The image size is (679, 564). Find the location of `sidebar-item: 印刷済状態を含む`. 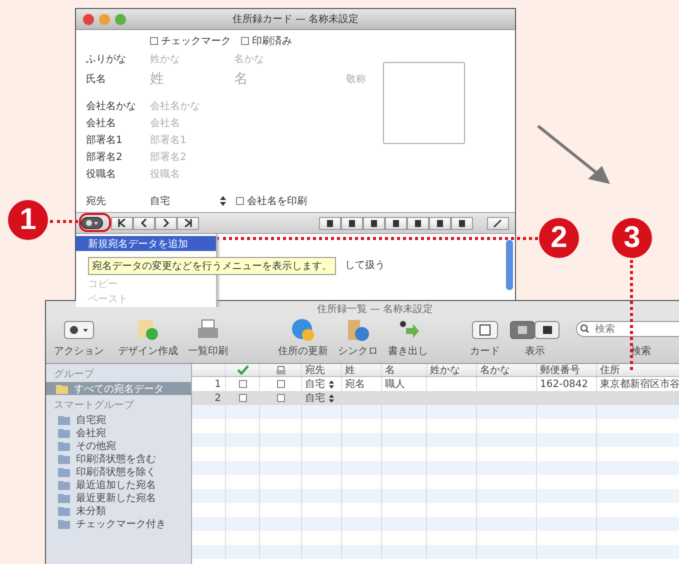

sidebar-item: 印刷済状態を含む is located at coordinates (118, 458).